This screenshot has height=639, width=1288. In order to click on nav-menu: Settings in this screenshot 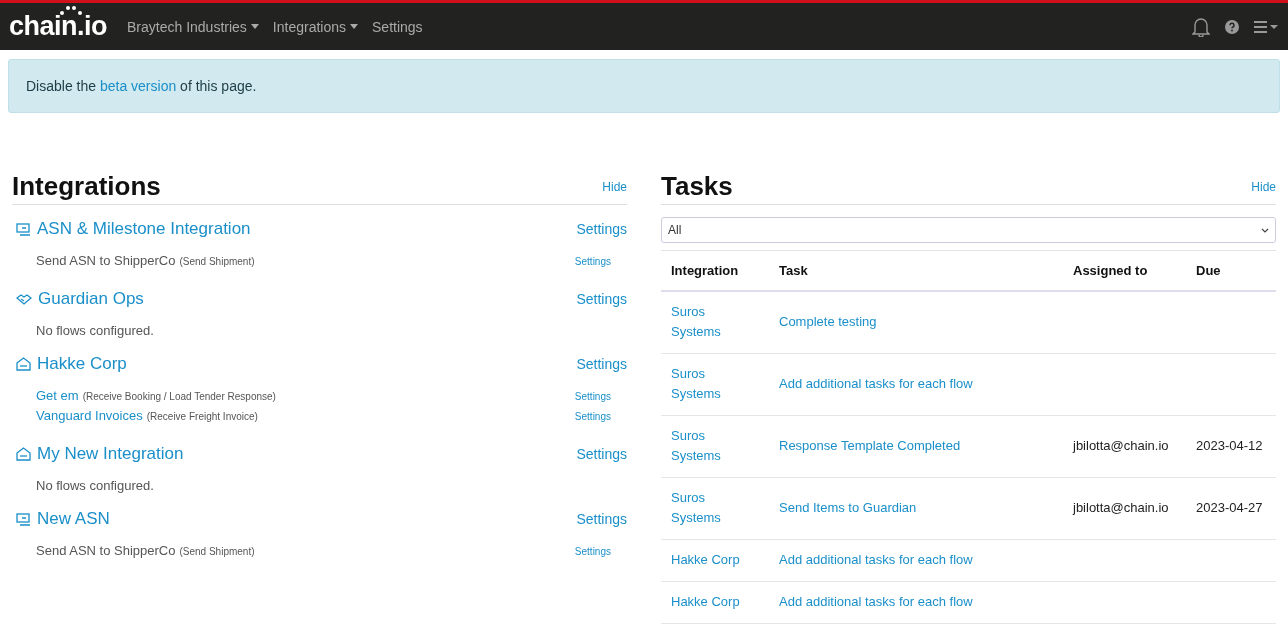, I will do `click(397, 26)`.